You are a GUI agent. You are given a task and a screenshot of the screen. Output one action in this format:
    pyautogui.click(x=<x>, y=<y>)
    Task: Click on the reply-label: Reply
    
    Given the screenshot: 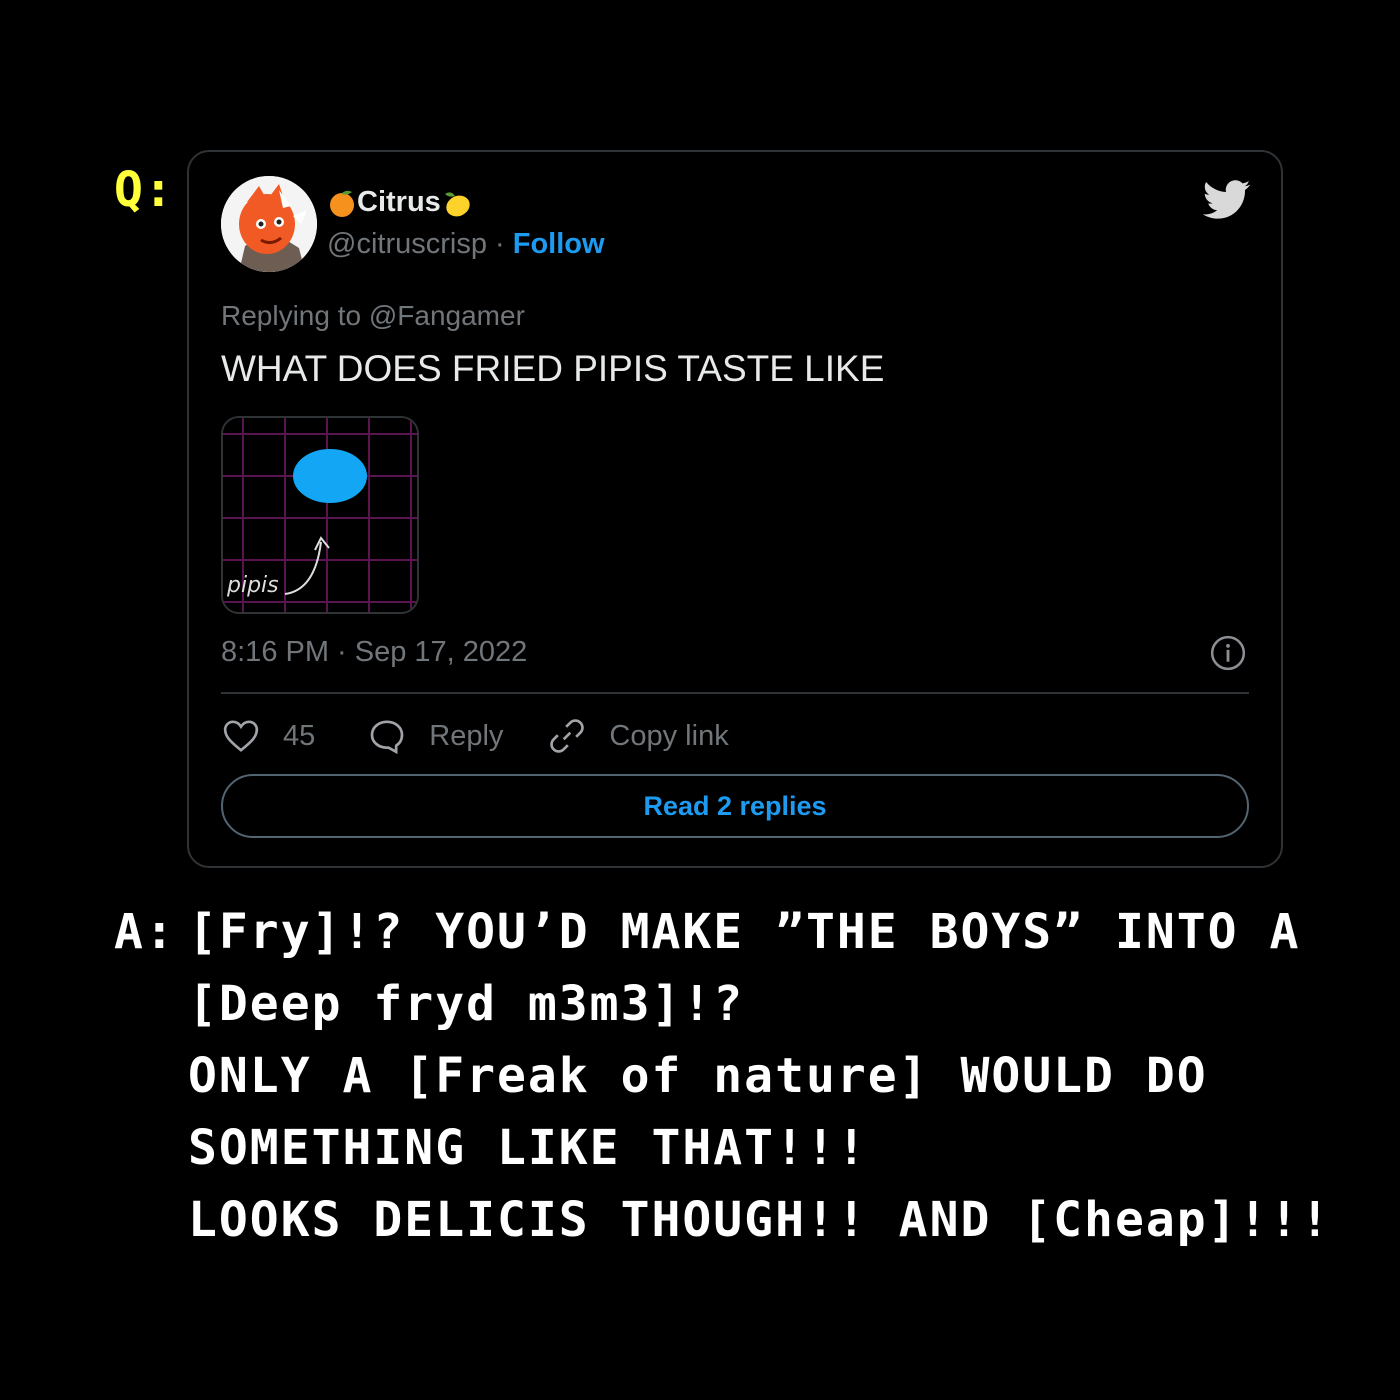 What is the action you would take?
    pyautogui.click(x=466, y=735)
    